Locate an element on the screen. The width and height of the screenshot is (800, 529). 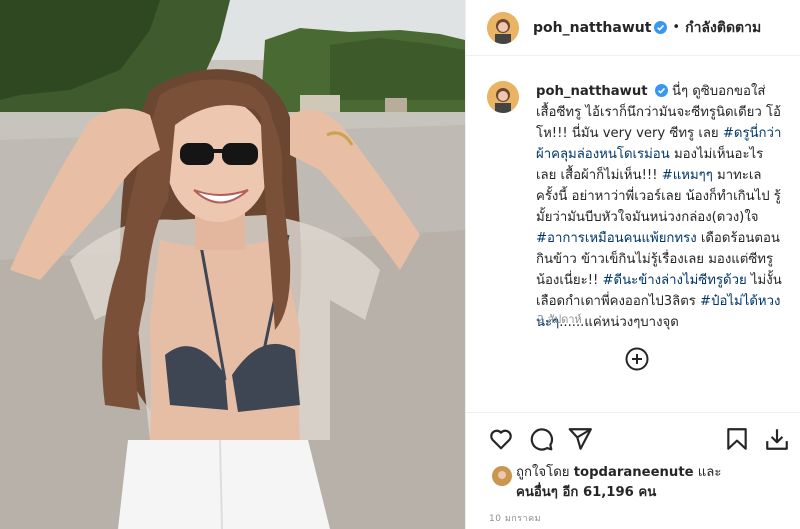
bookmark-icon is located at coordinates (737, 439).